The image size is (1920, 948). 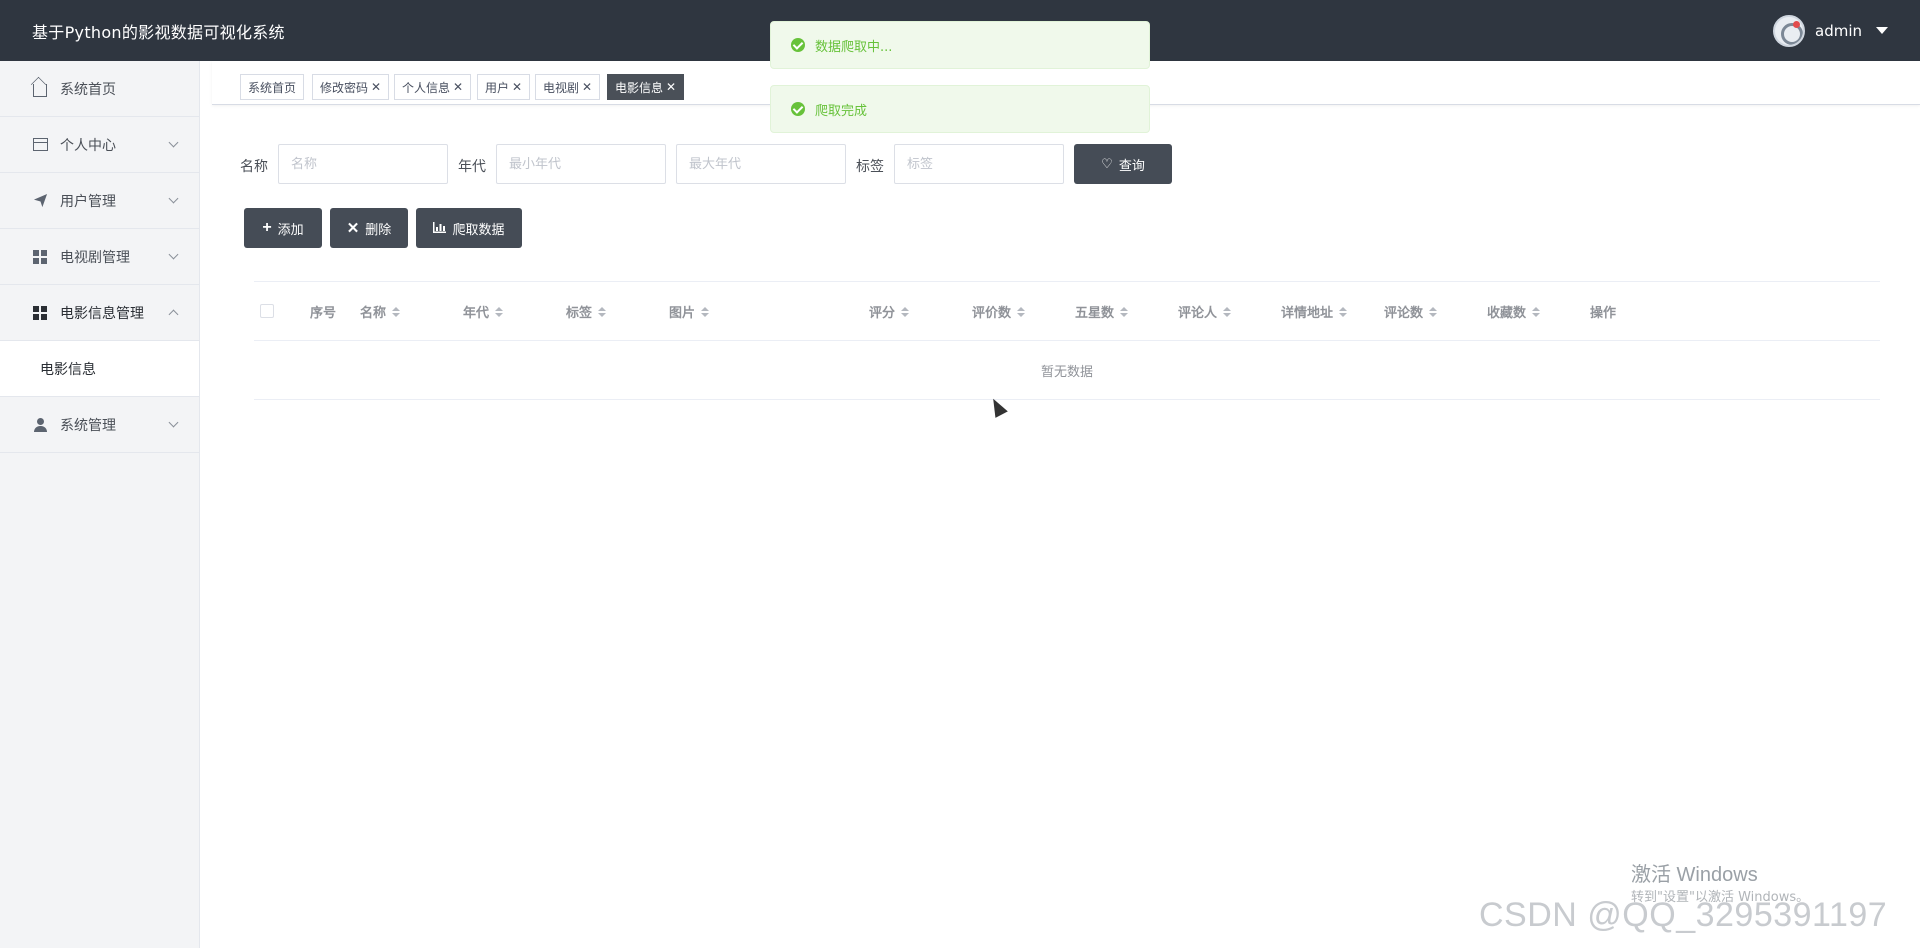 I want to click on tag-label: 个人信息, so click(x=426, y=87).